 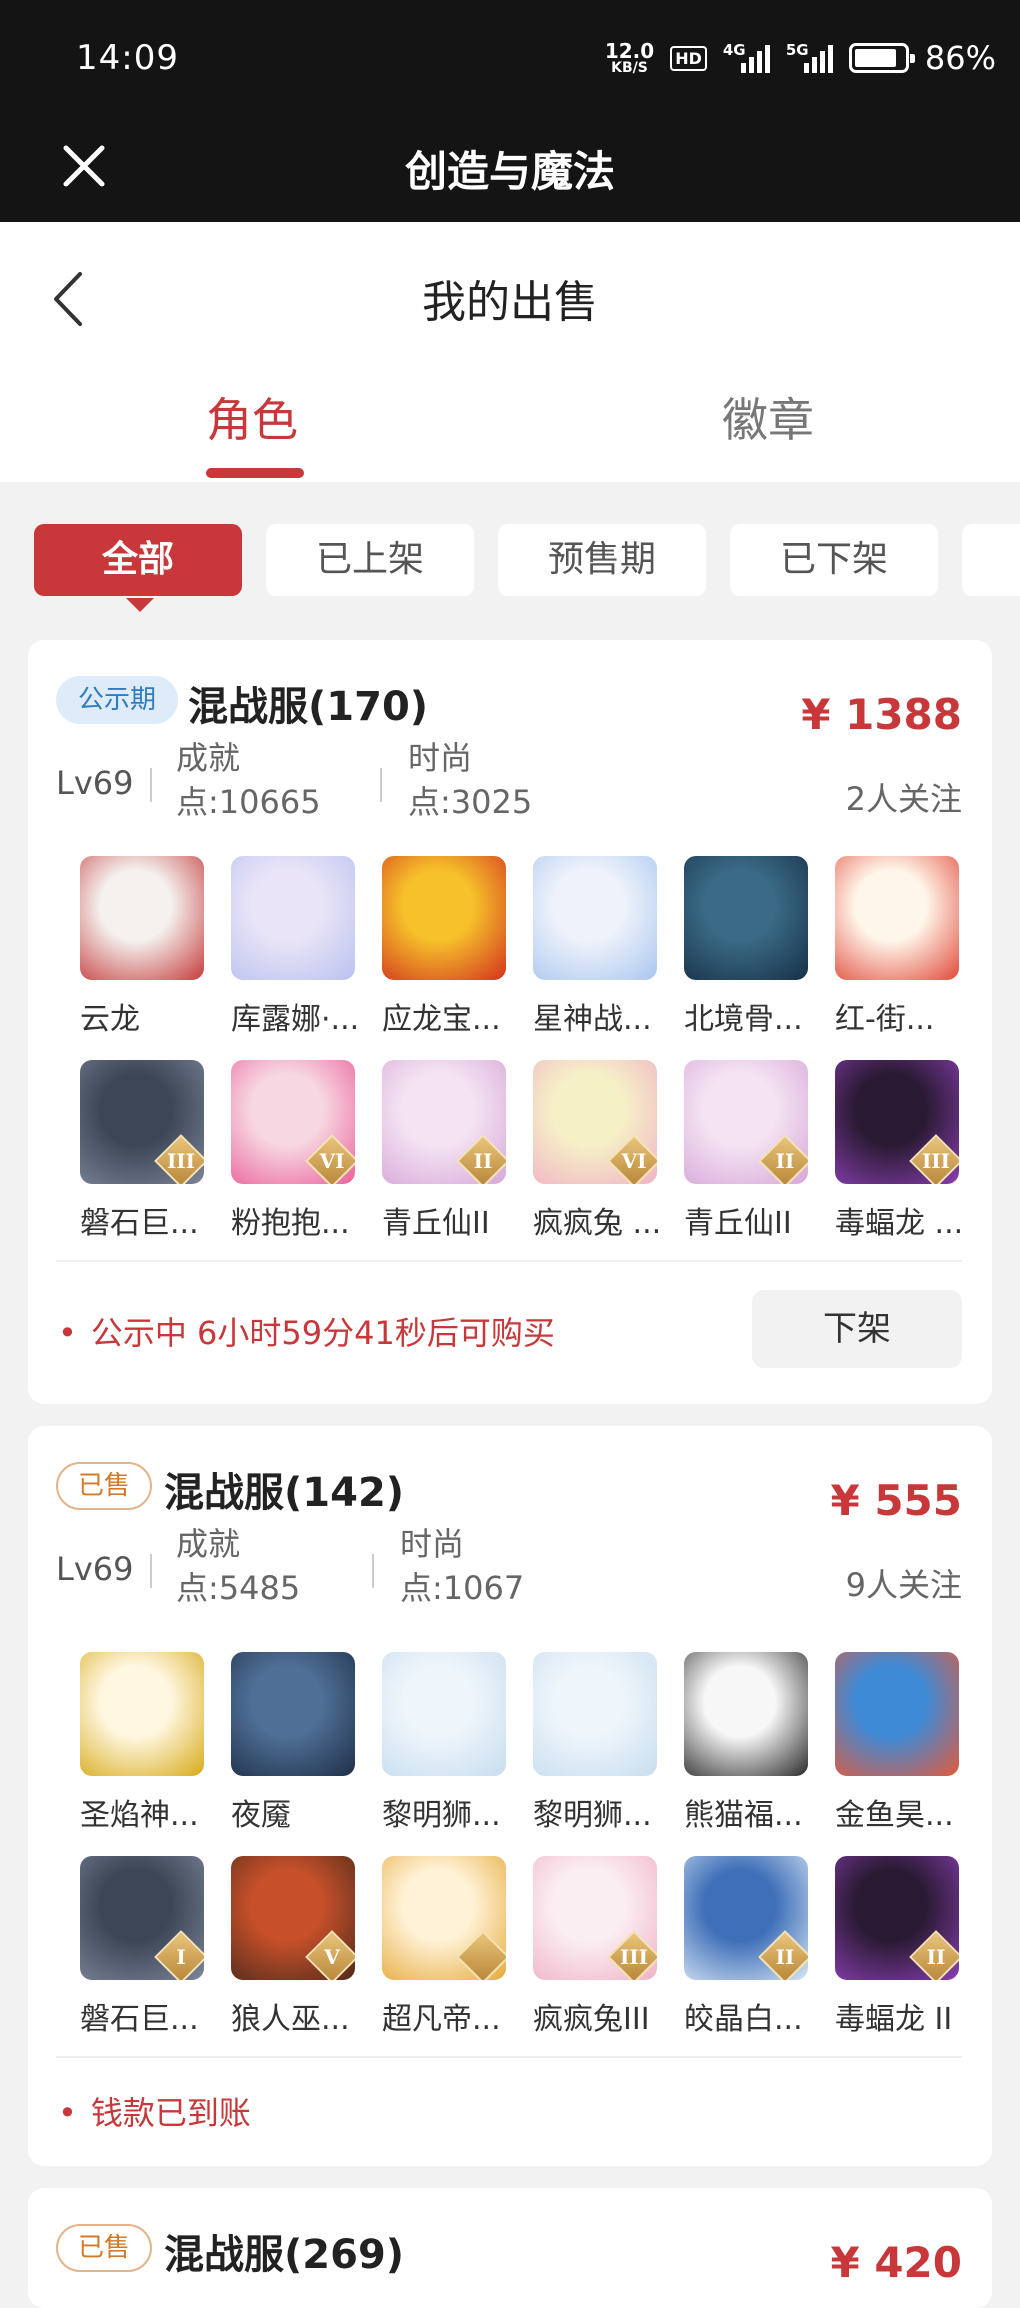 What do you see at coordinates (110, 1019) in the screenshot?
I see `item-name: 云龙` at bounding box center [110, 1019].